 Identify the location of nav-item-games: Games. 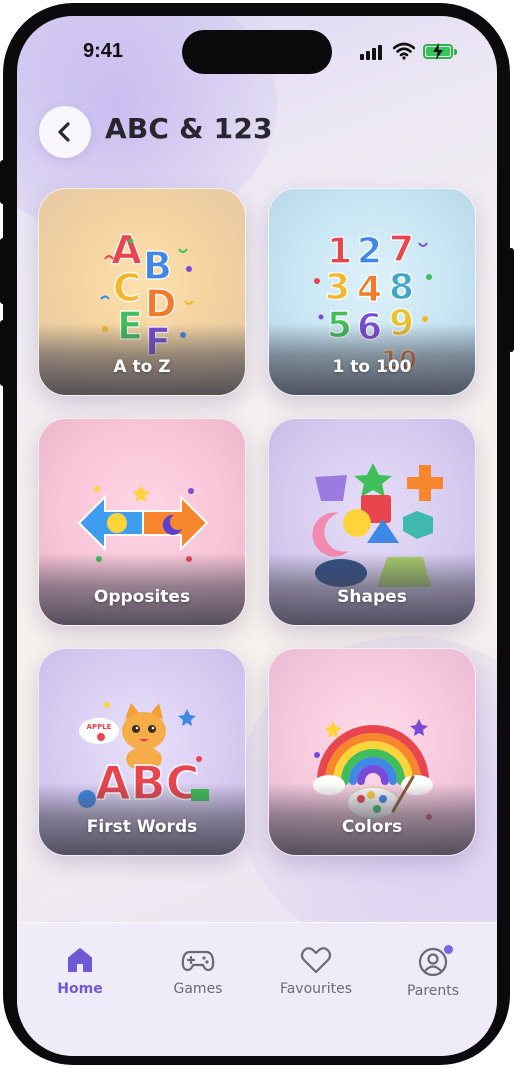
(198, 980).